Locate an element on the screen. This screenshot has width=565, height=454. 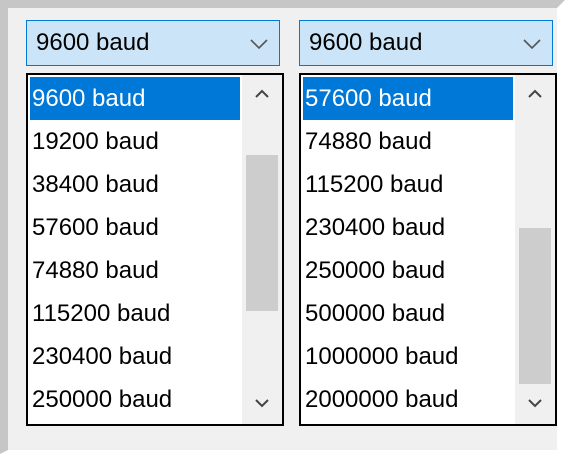
option-item: 9600 baud is located at coordinates (135, 98).